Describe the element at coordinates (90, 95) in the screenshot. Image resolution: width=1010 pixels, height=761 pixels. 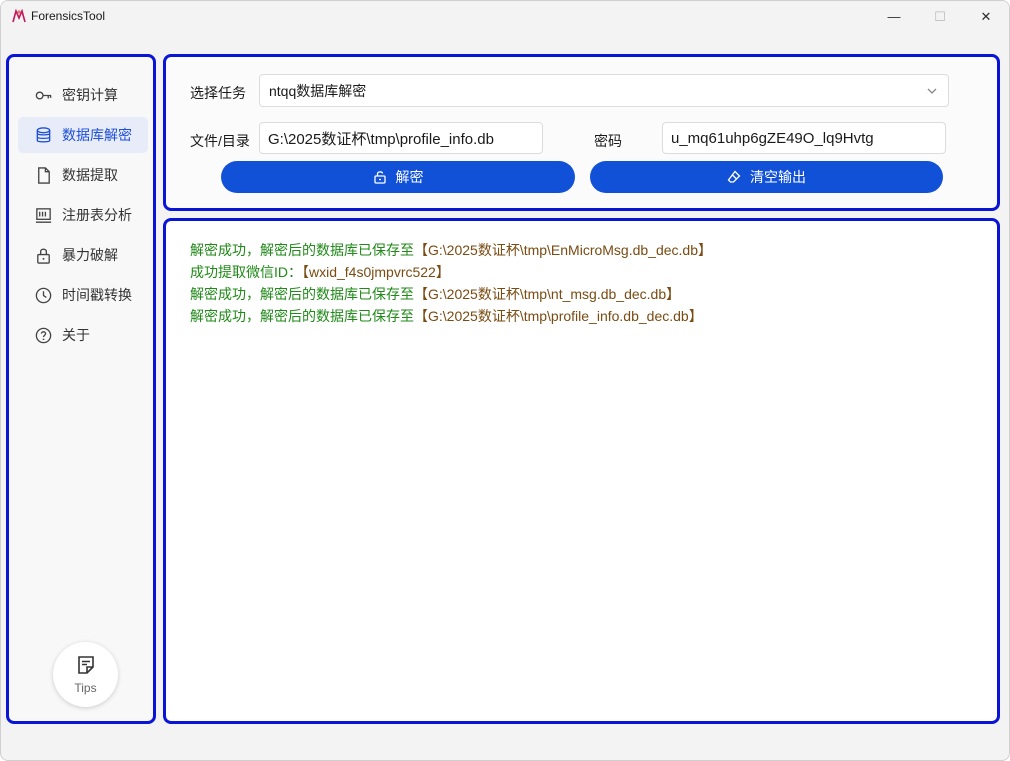
I see `sidebar-item-label: 密钥计算` at that location.